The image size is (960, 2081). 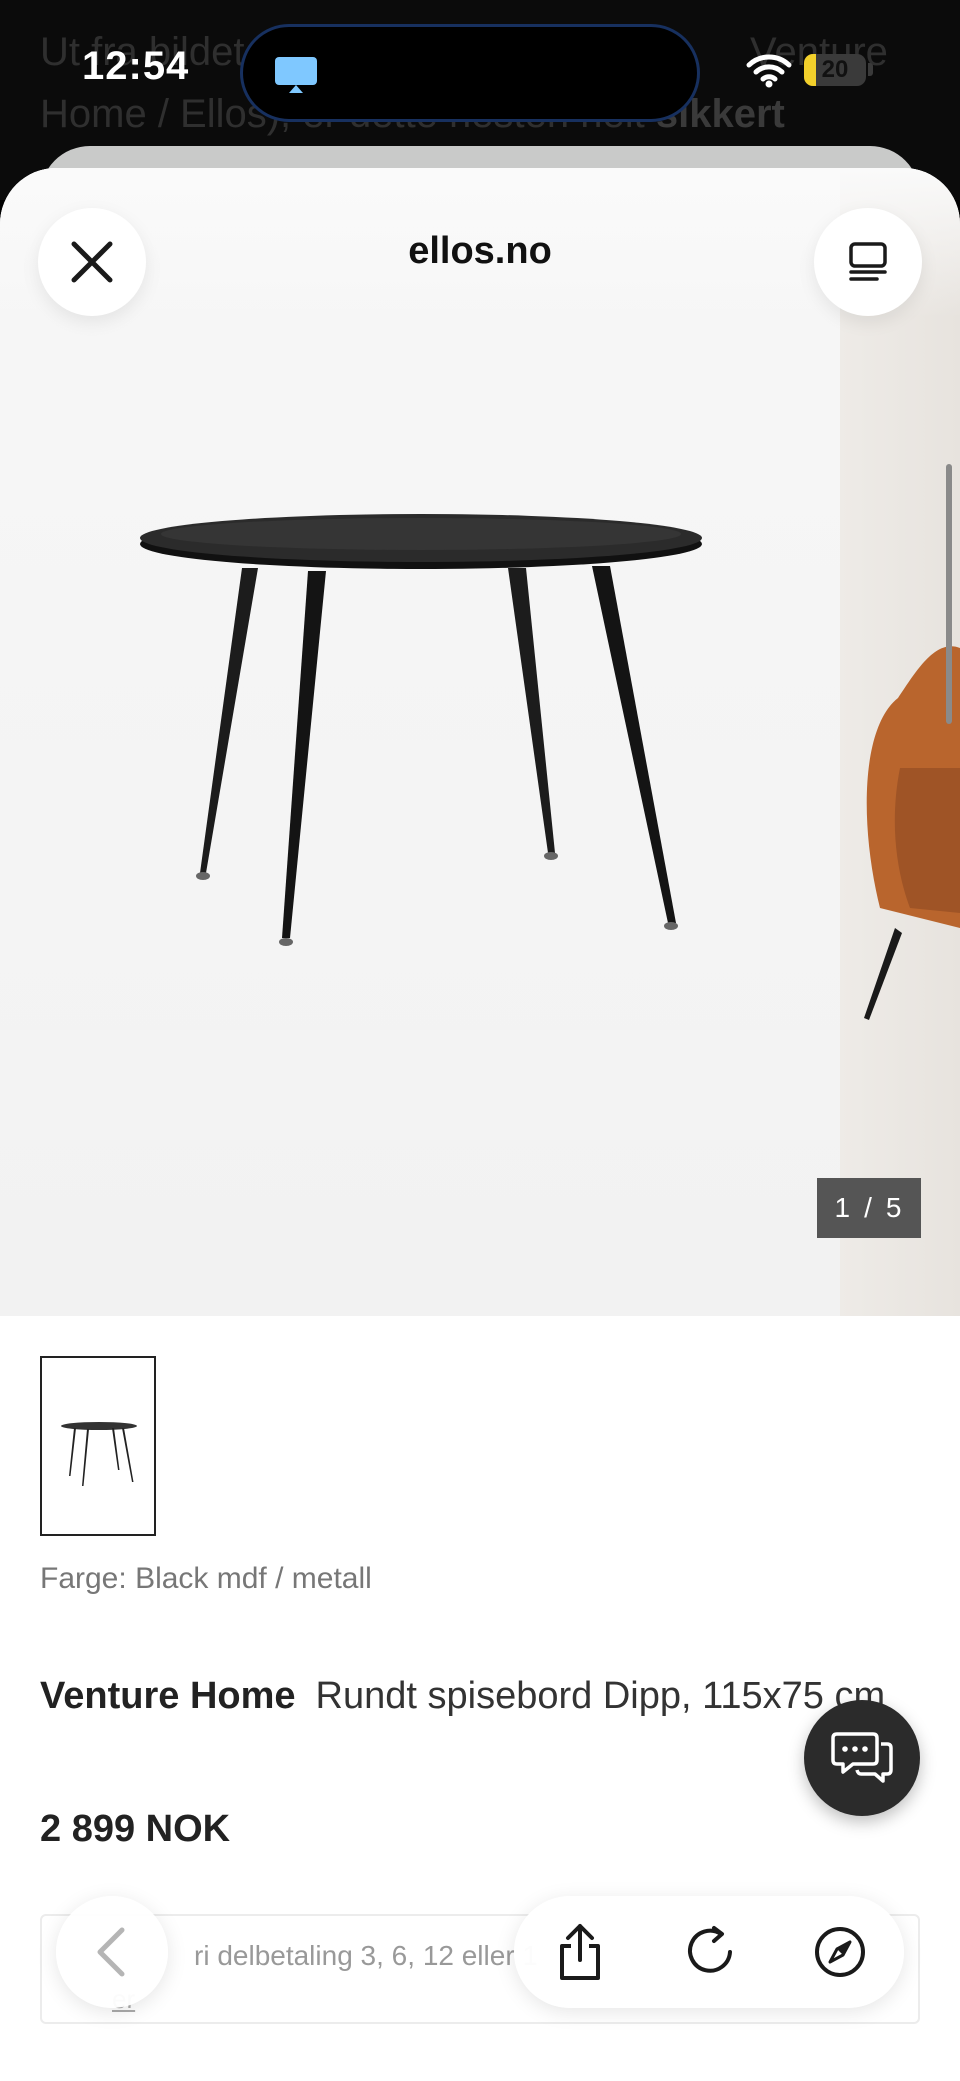 What do you see at coordinates (366, 1955) in the screenshot?
I see `installment-text: ri delbetaling 3, 6, 12 eller 1` at bounding box center [366, 1955].